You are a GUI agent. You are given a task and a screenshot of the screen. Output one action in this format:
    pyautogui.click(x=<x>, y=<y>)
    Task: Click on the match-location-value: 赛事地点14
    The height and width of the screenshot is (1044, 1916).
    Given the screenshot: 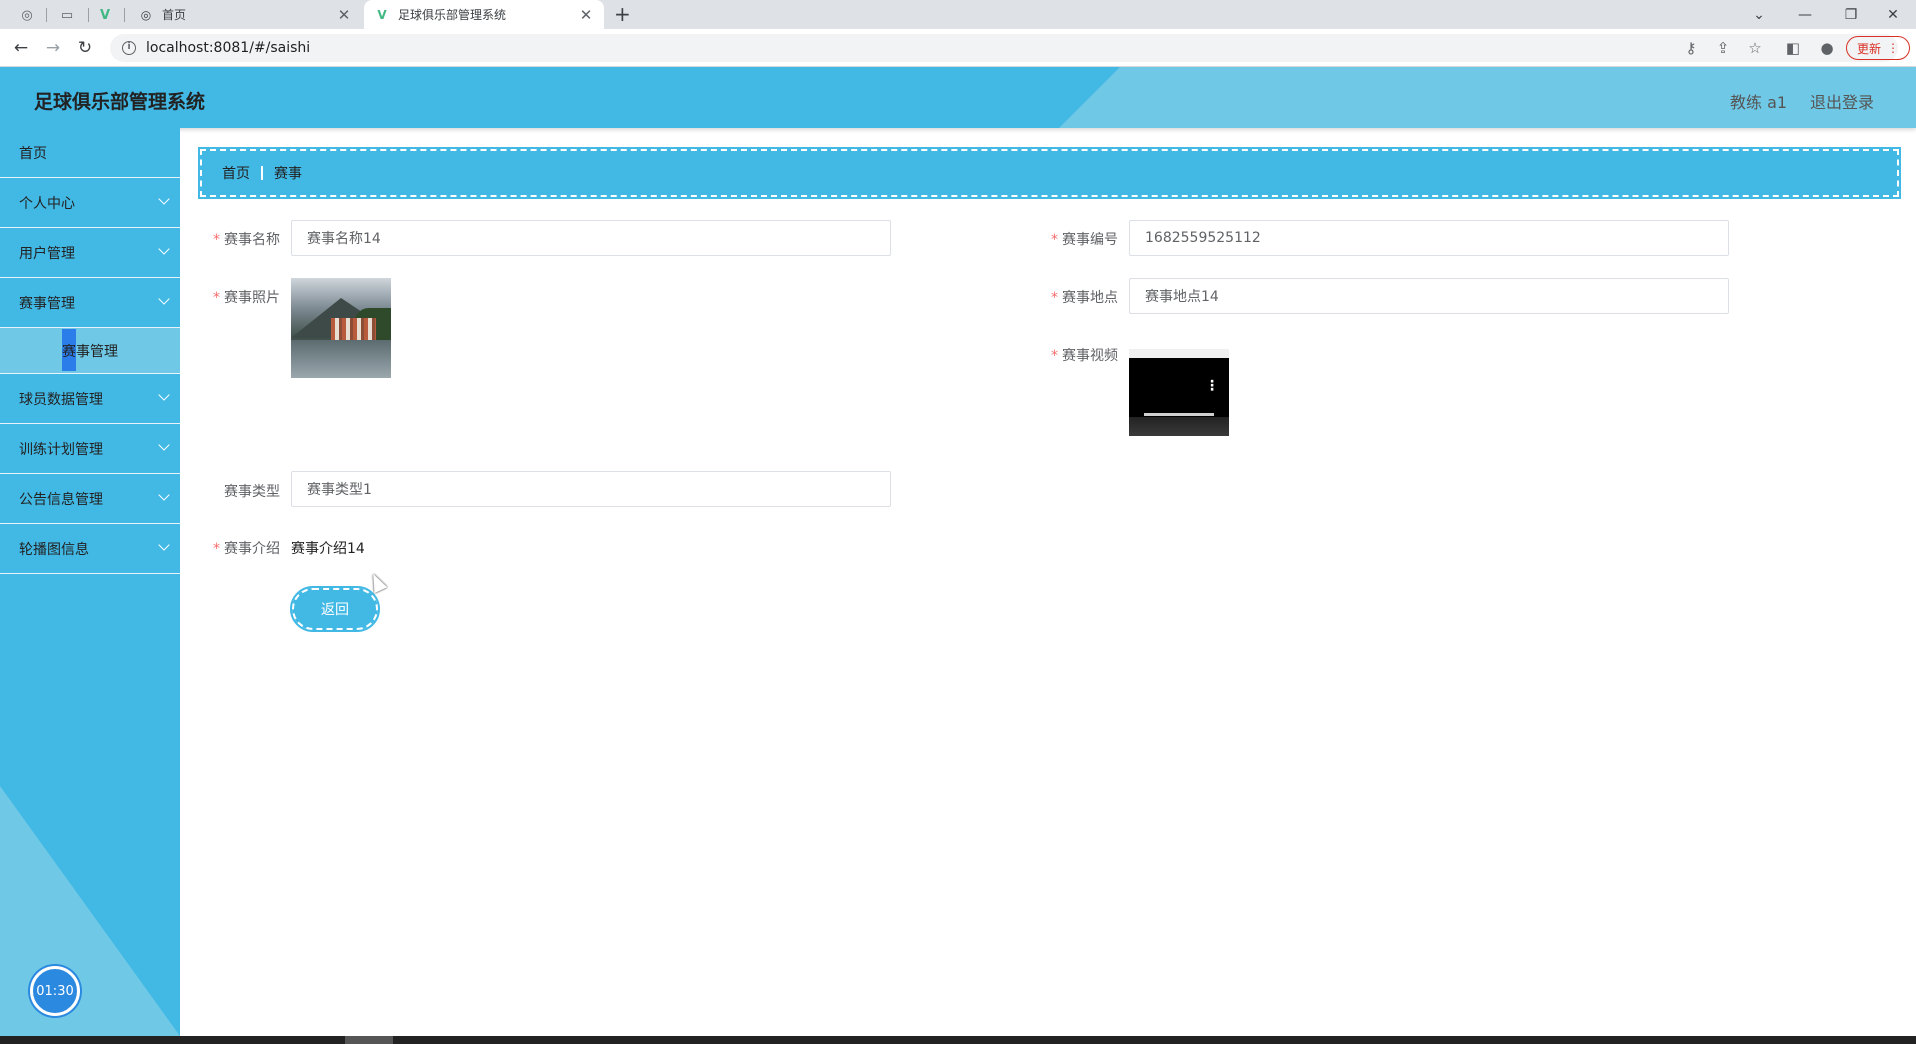 What is the action you would take?
    pyautogui.click(x=1182, y=297)
    